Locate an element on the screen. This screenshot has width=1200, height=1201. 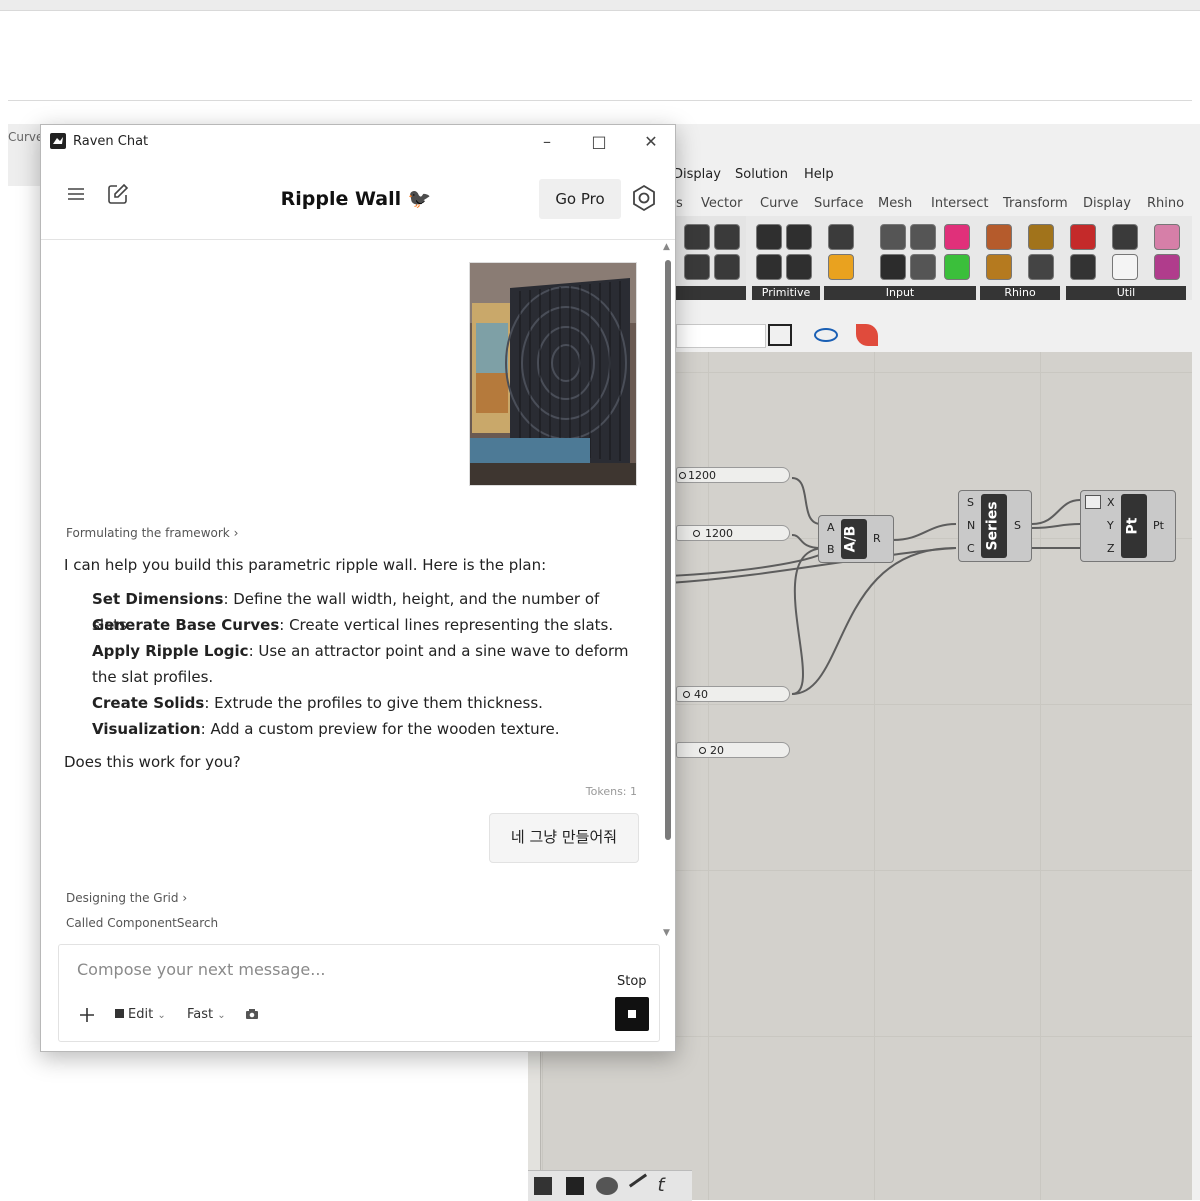
tab-intersect: Intersect is located at coordinates (960, 203).